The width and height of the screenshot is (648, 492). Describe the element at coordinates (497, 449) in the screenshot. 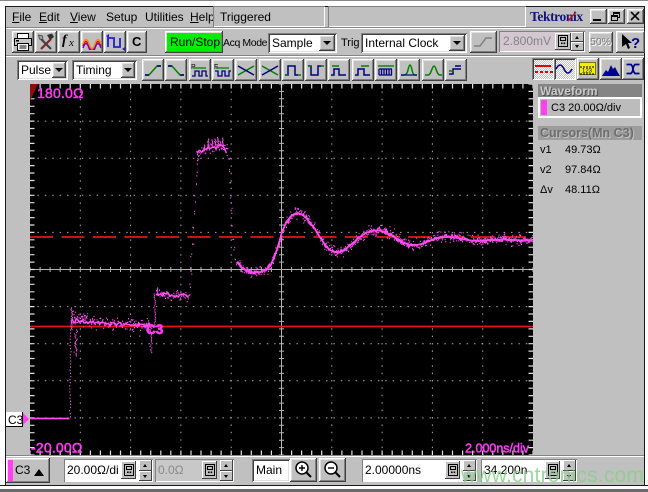

I see `svg-text: 2.000ns/div` at that location.